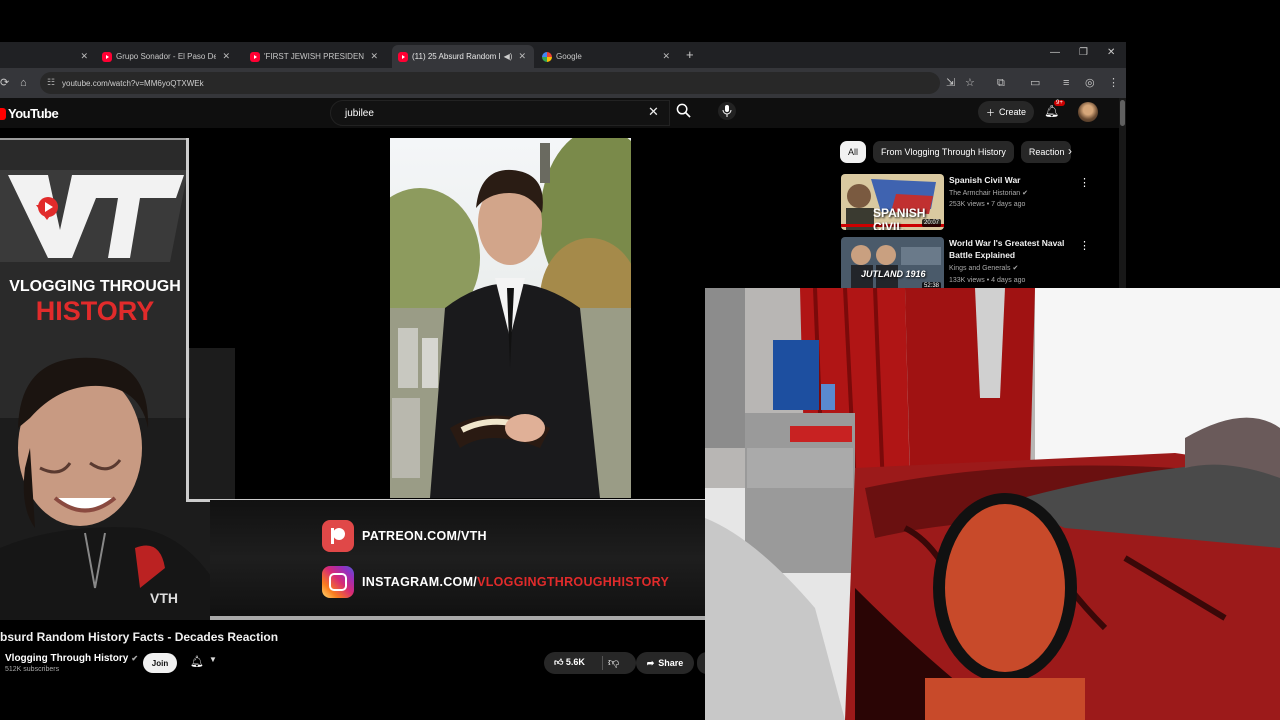 The width and height of the screenshot is (1280, 720). I want to click on youtube-logo: YouTube, so click(29, 113).